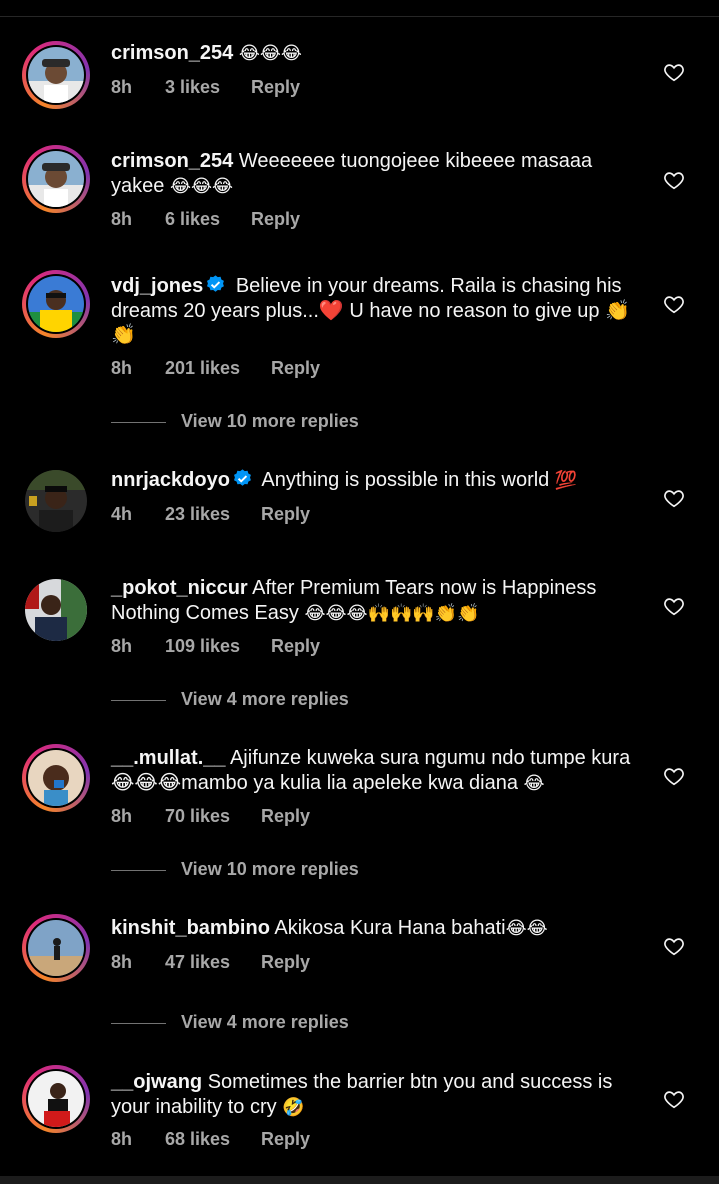  I want to click on comment-text: Anything is possible in this world, so click(405, 480).